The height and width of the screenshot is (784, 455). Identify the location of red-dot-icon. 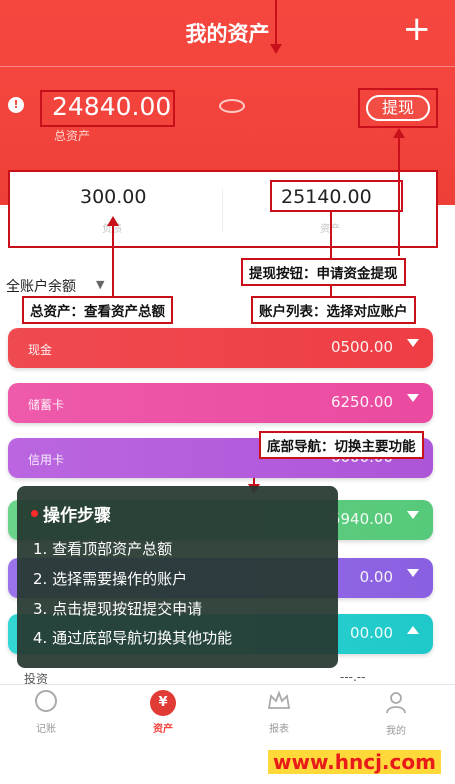
(34, 513).